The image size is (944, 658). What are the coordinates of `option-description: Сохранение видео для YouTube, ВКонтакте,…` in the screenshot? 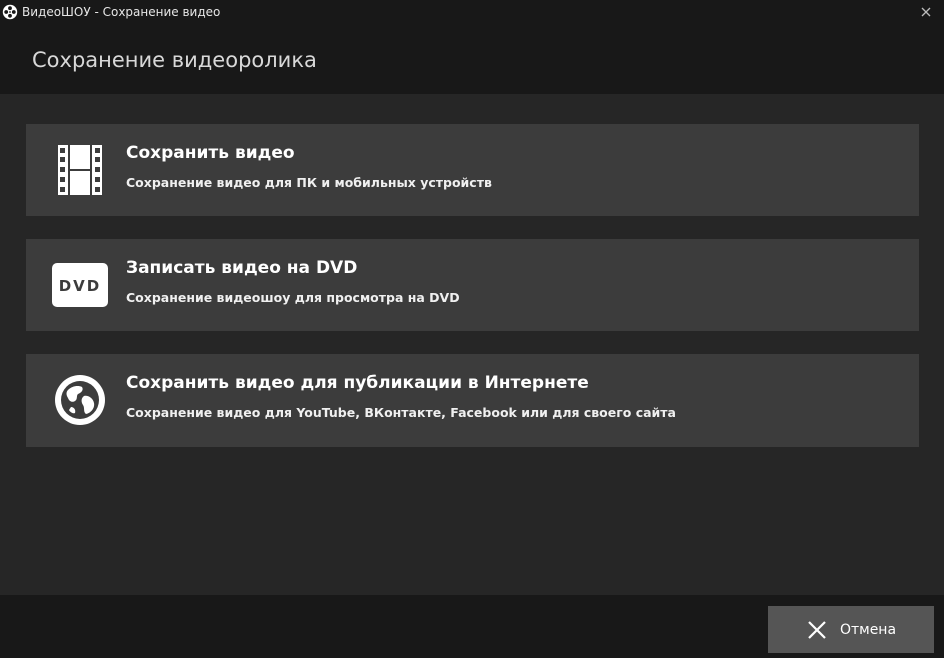 It's located at (401, 412).